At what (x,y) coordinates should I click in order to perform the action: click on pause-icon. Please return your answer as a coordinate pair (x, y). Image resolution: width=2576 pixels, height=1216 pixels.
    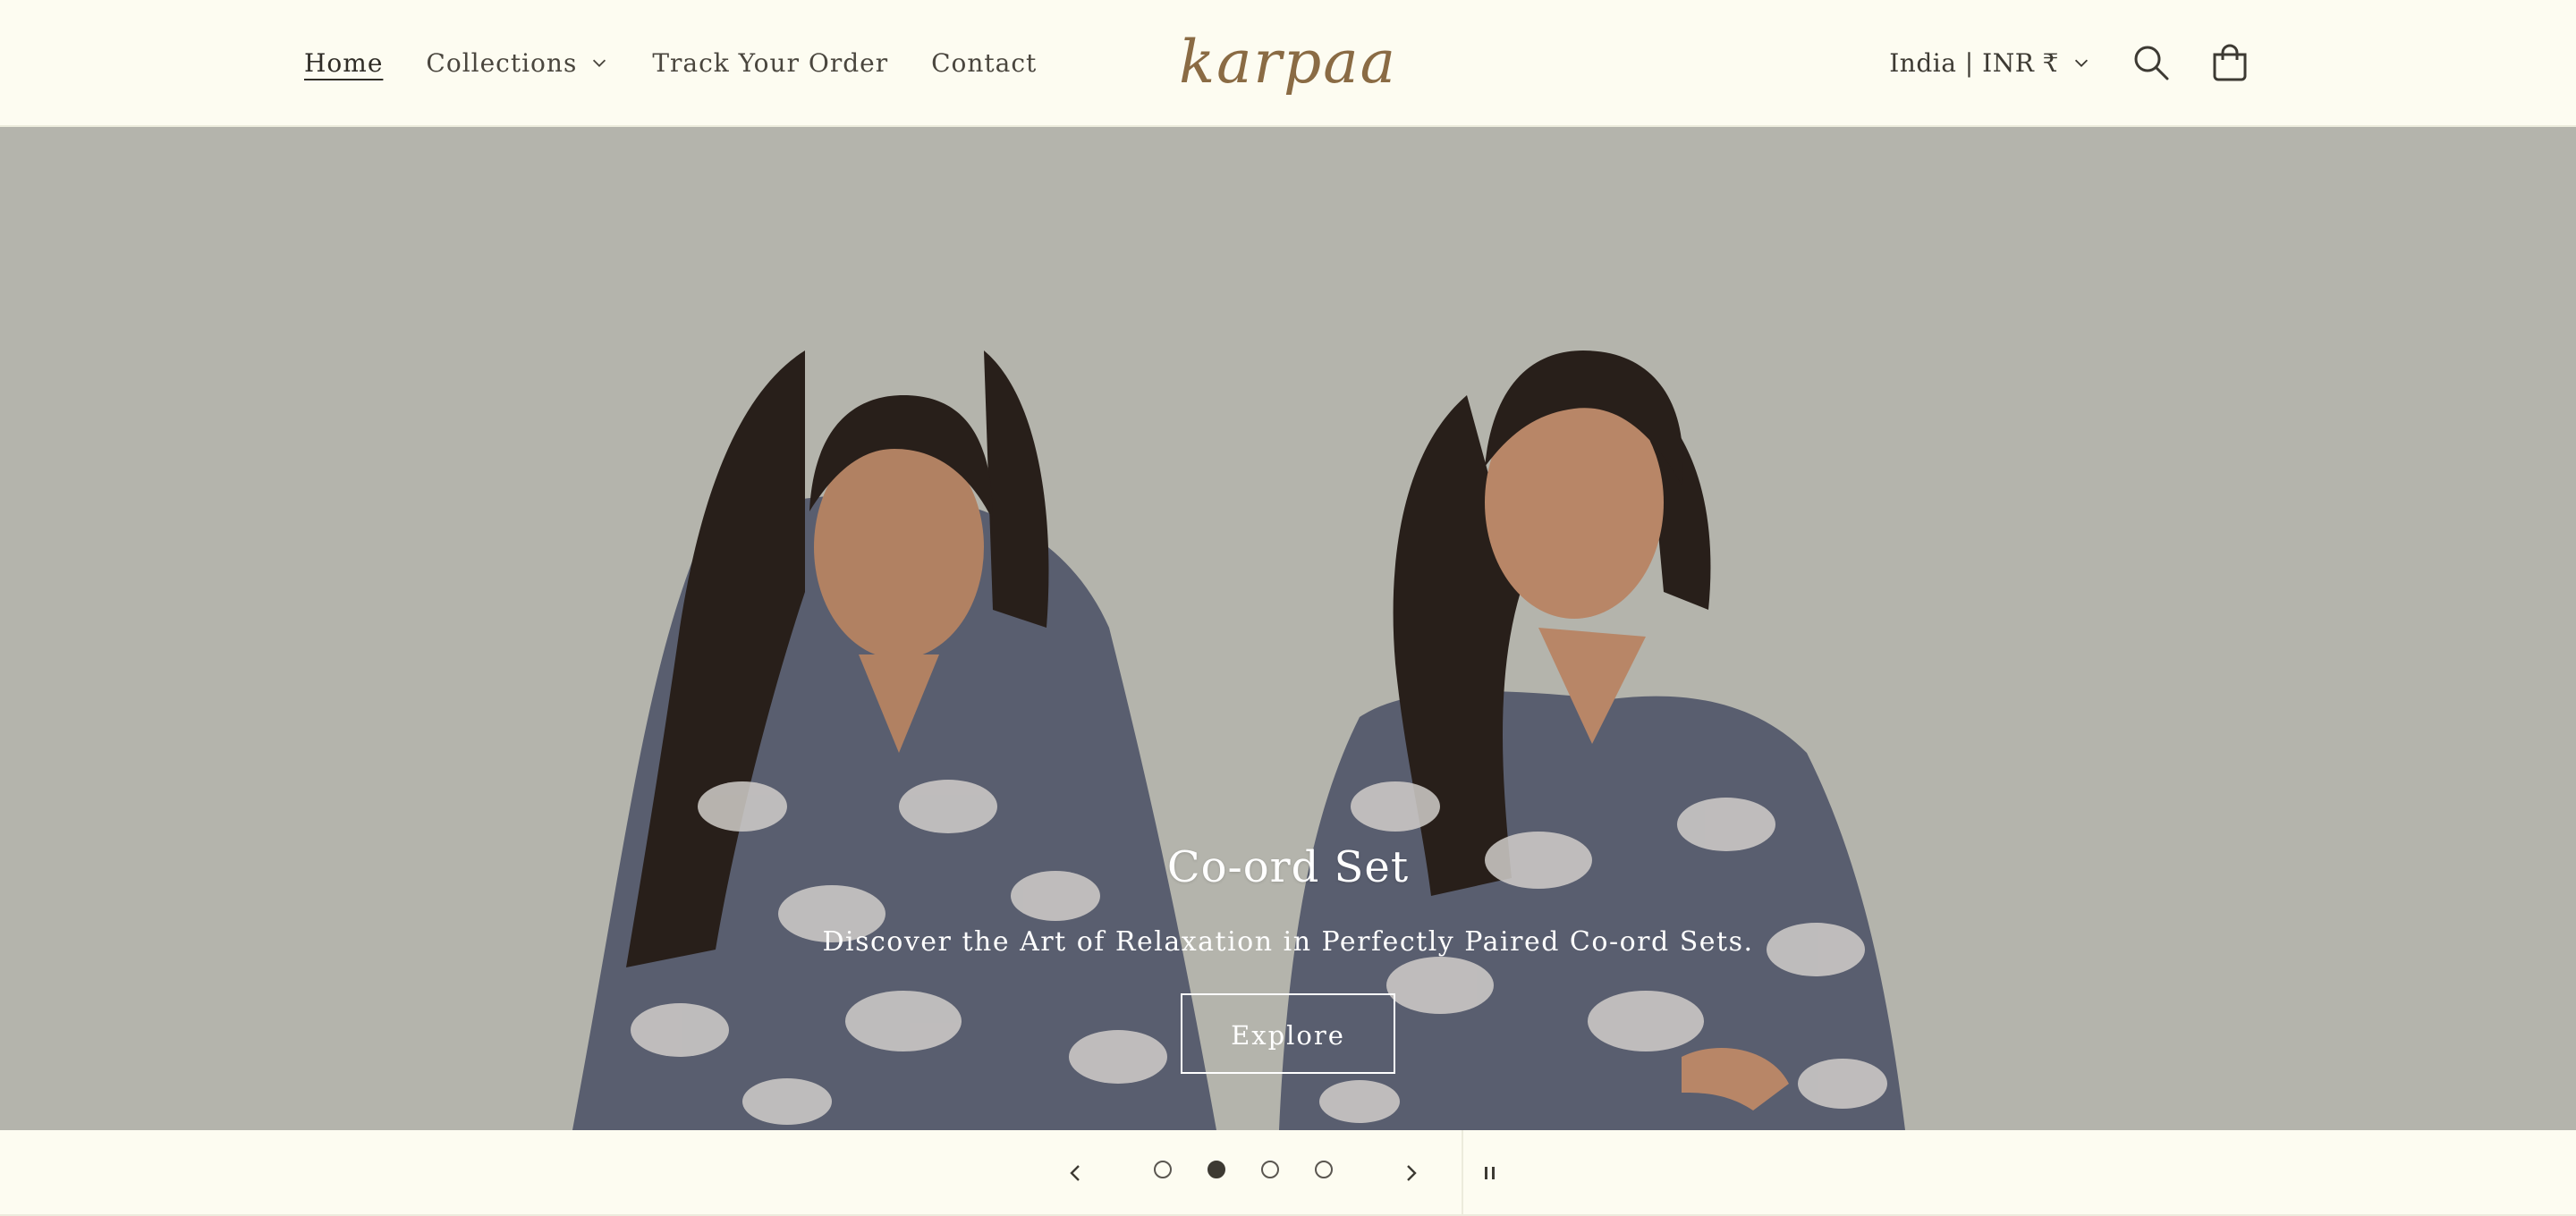
    Looking at the image, I should click on (1490, 1173).